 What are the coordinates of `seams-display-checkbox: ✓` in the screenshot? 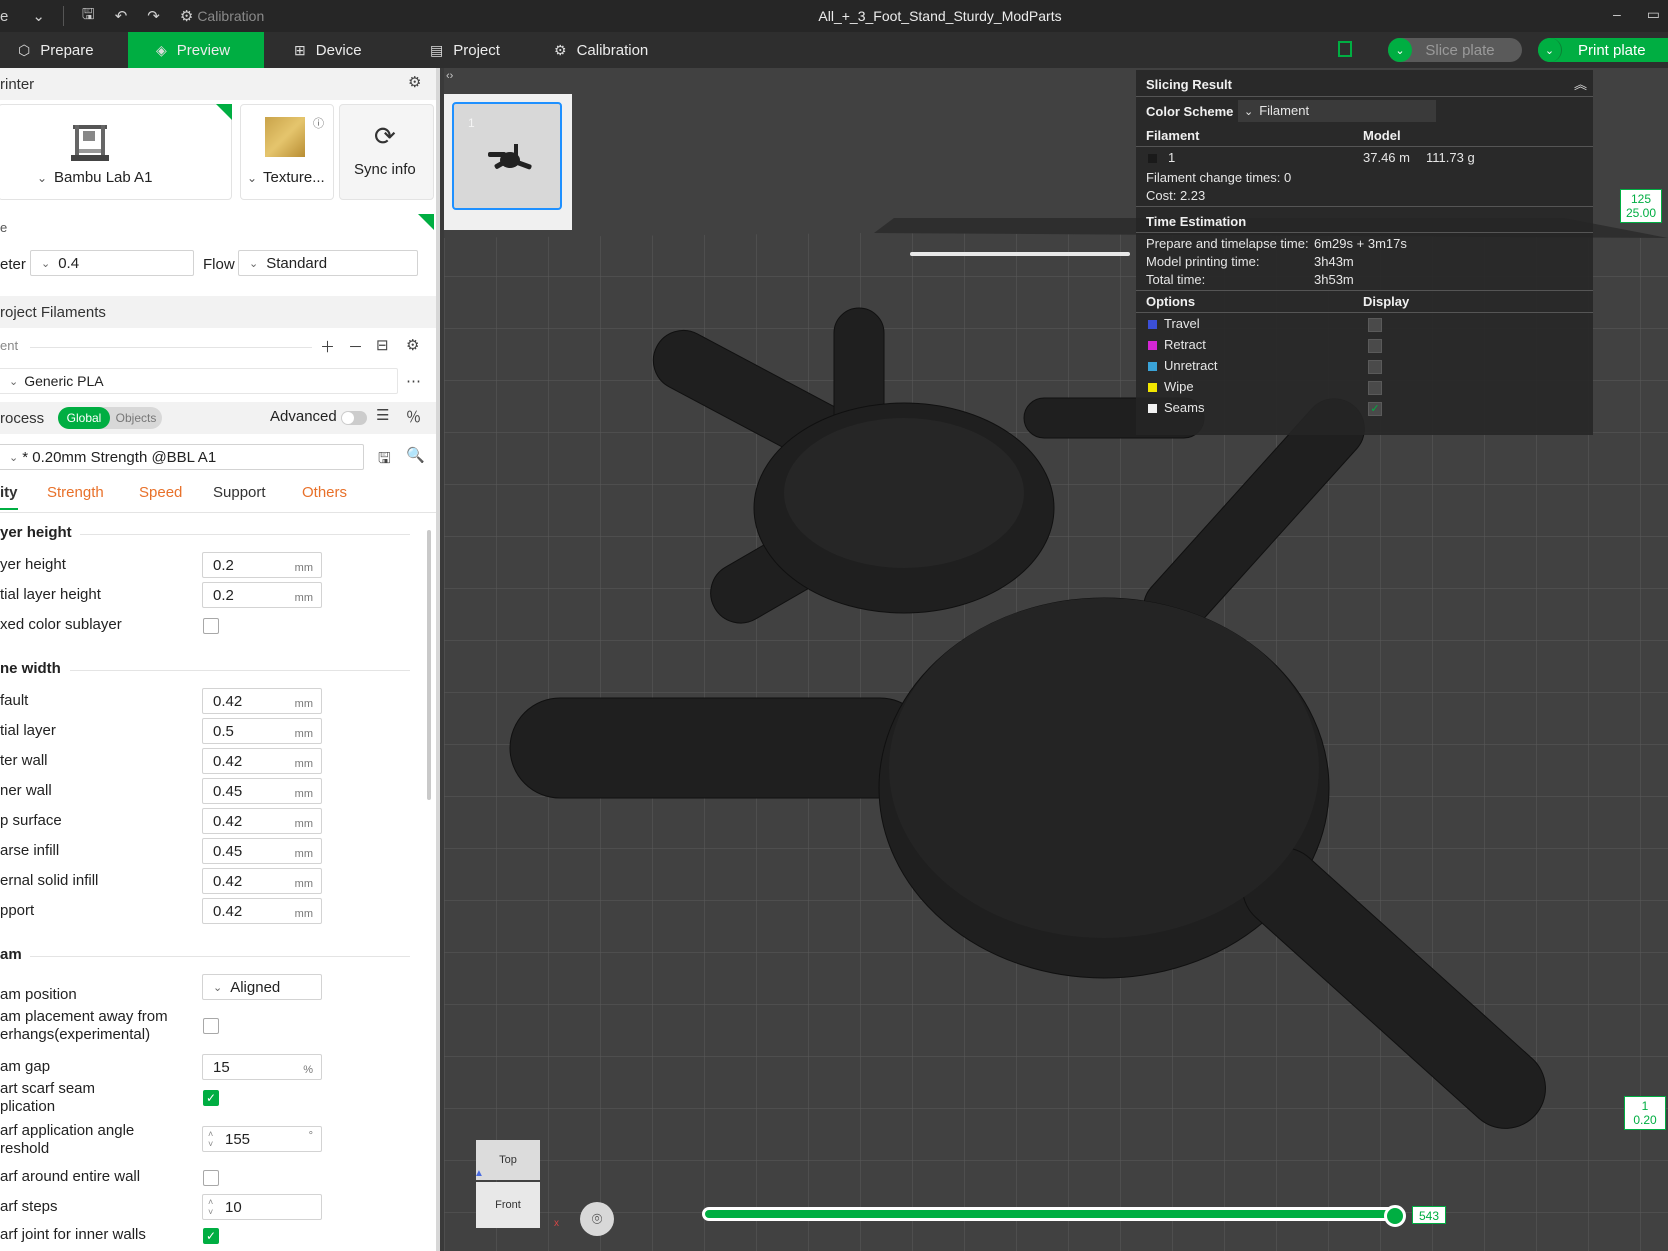 It's located at (1375, 409).